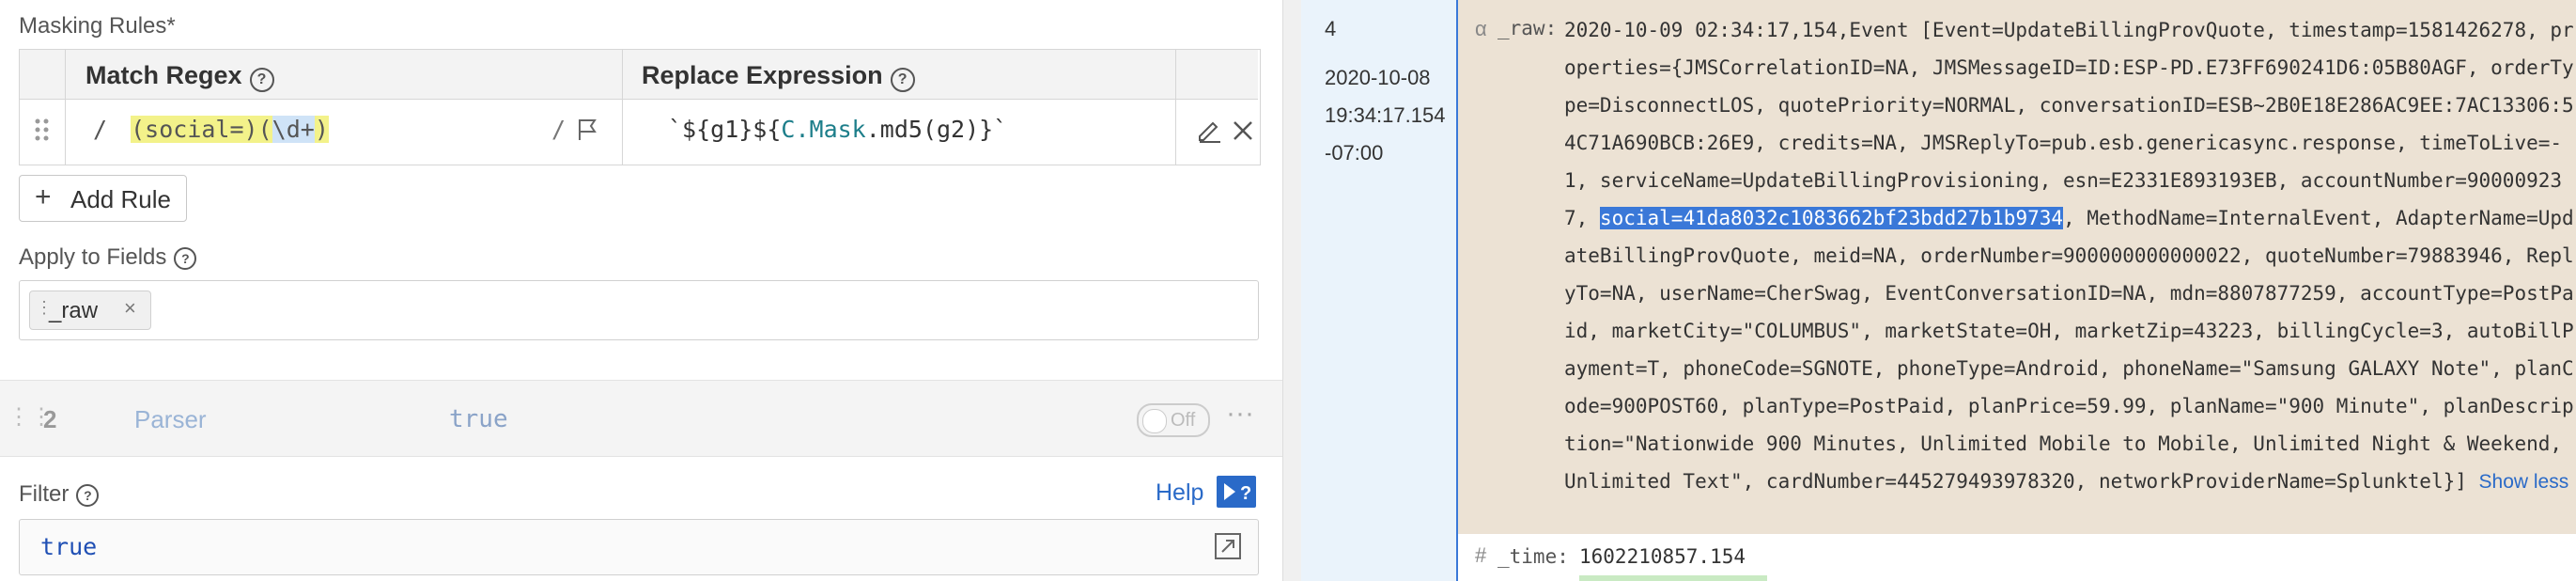 Image resolution: width=2576 pixels, height=581 pixels. What do you see at coordinates (1228, 548) in the screenshot?
I see `expand-editor-icon` at bounding box center [1228, 548].